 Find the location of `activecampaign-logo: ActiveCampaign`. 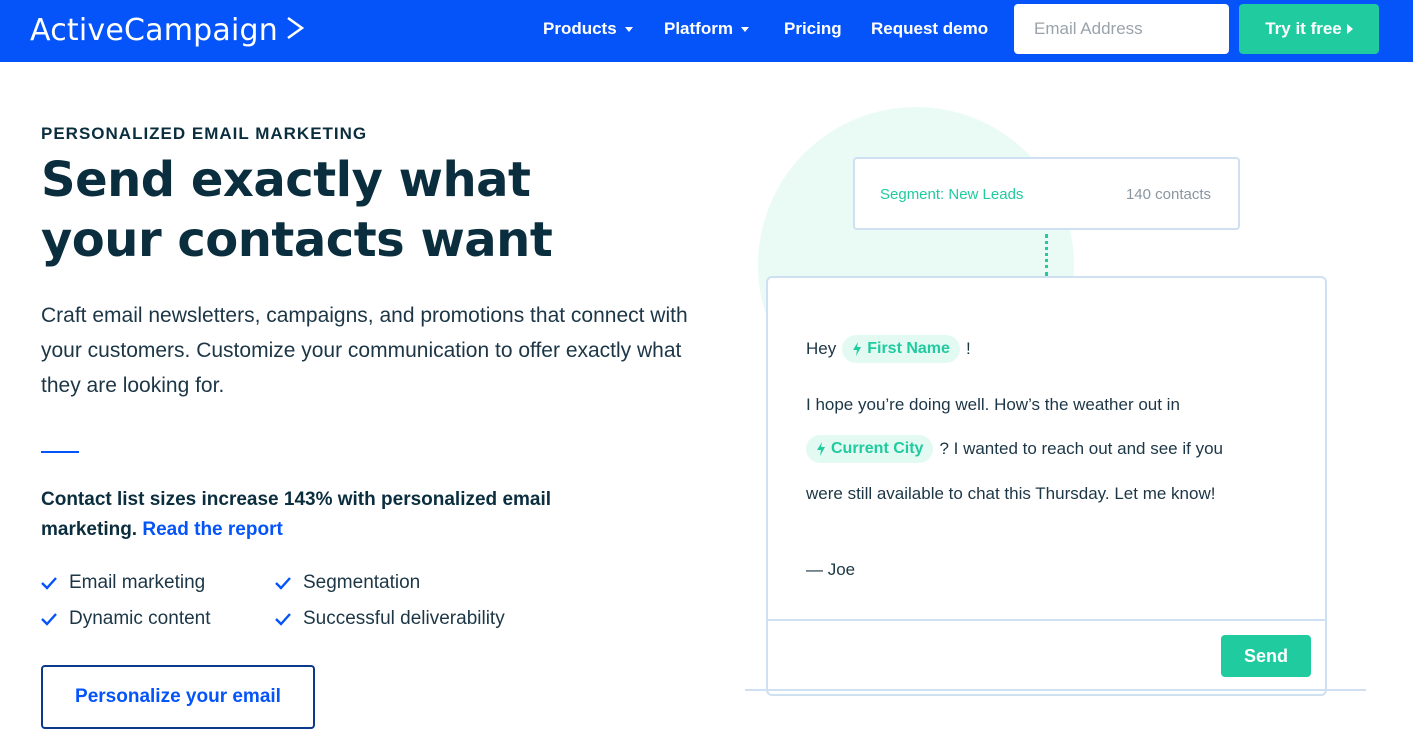

activecampaign-logo: ActiveCampaign is located at coordinates (167, 30).